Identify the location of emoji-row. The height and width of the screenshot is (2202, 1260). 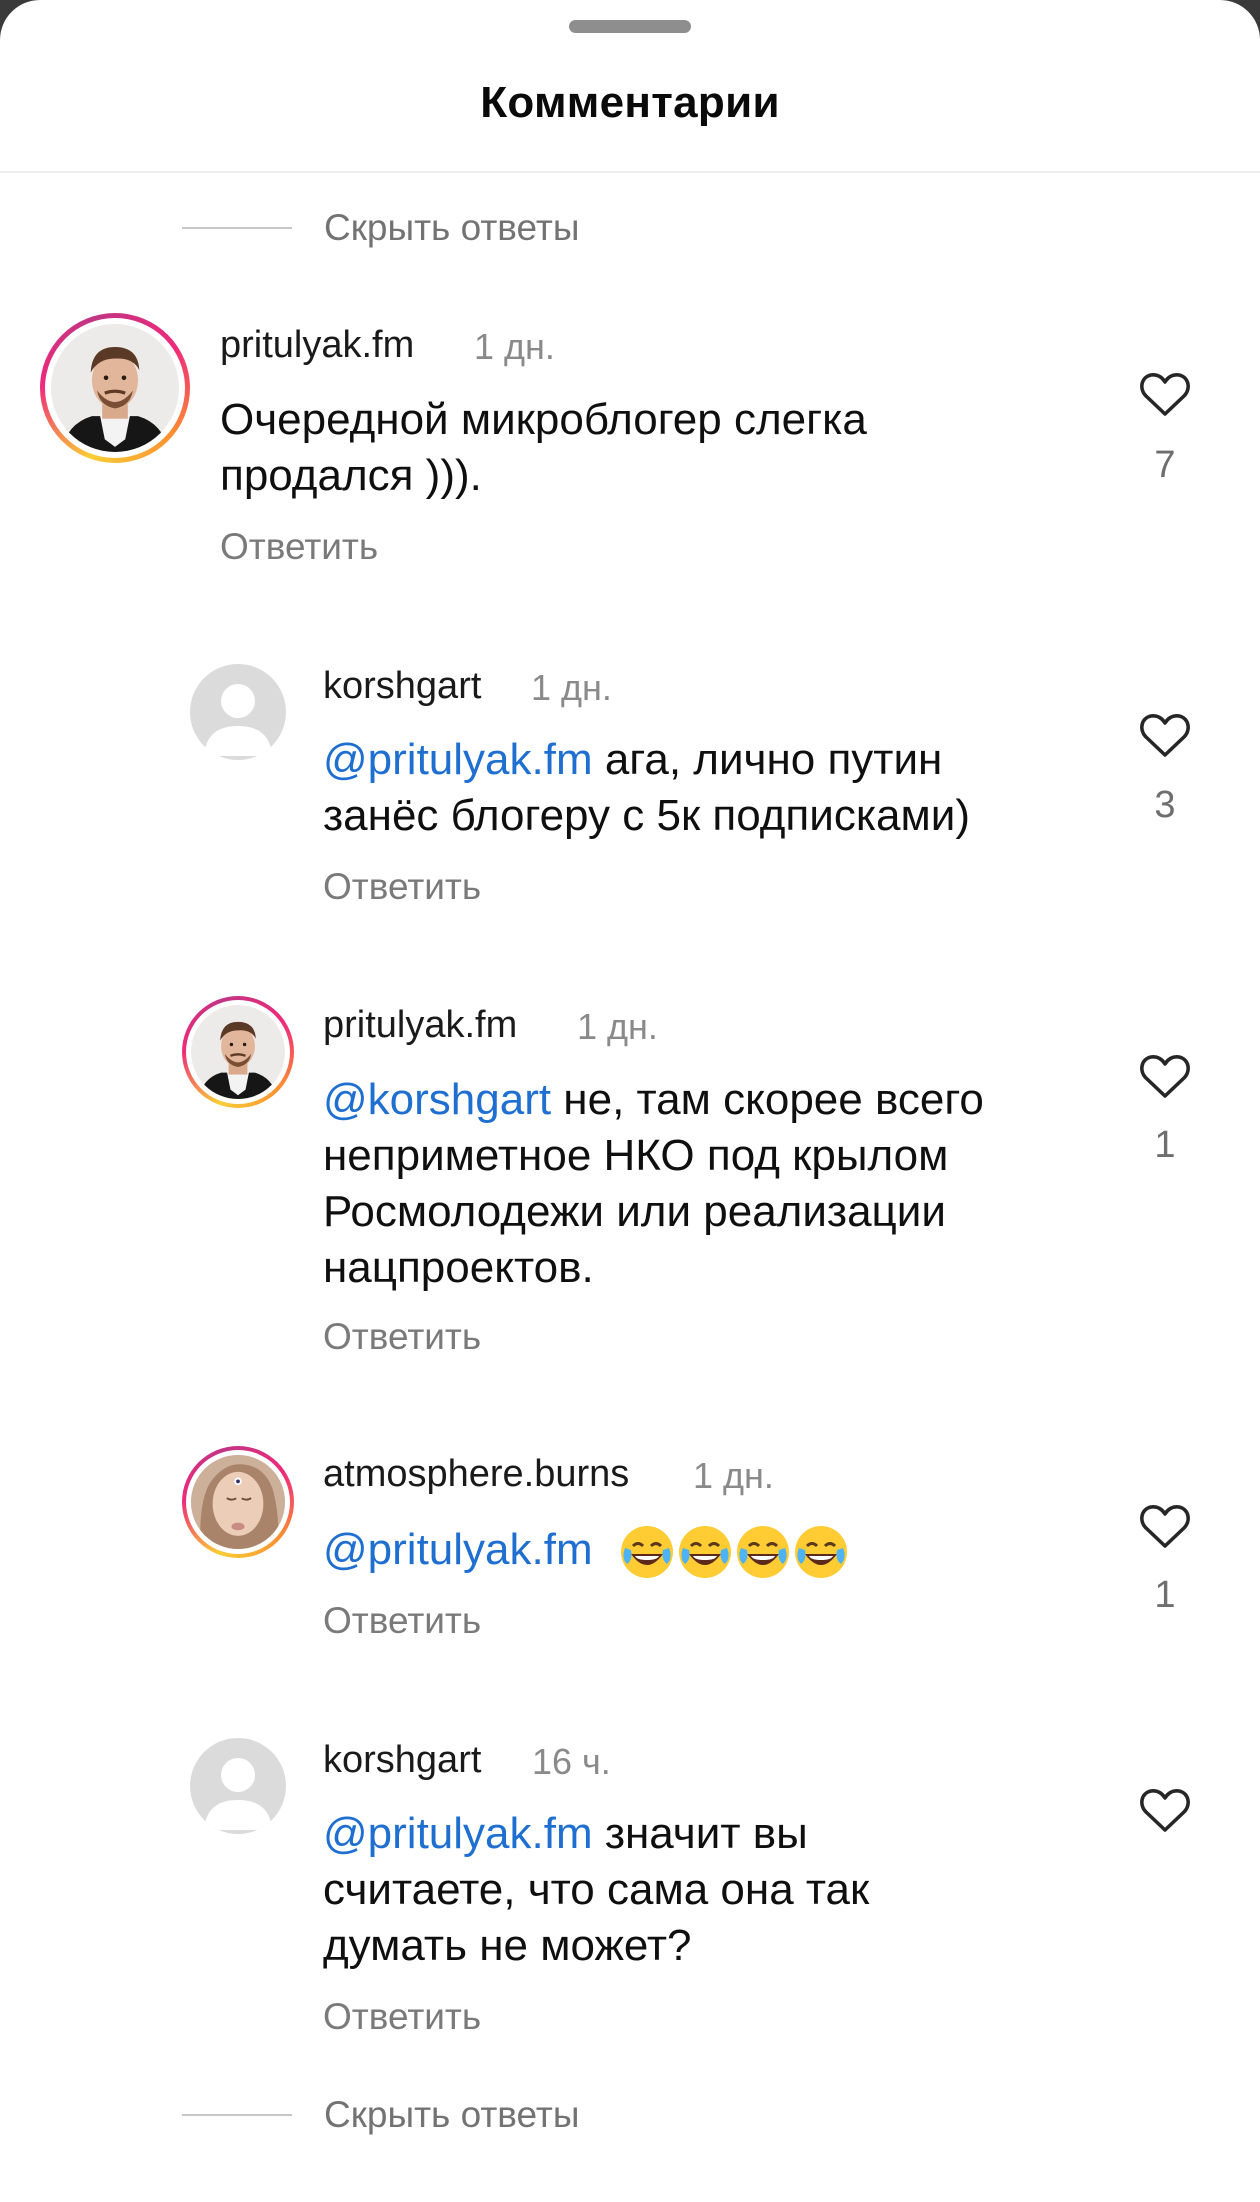
(734, 1552).